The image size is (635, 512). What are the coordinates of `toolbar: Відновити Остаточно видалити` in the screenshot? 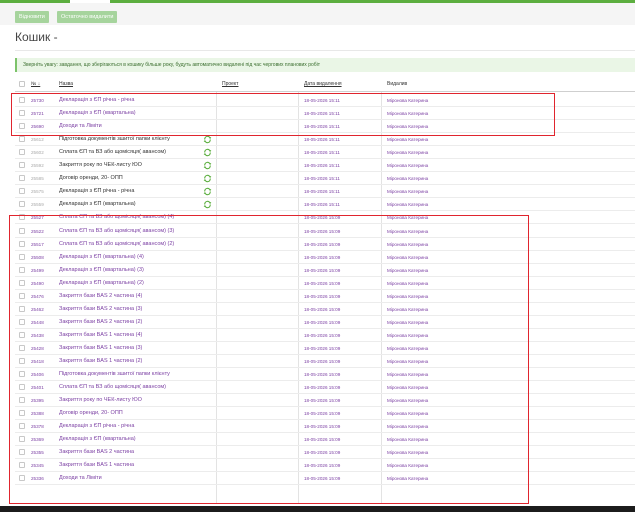 It's located at (317, 14).